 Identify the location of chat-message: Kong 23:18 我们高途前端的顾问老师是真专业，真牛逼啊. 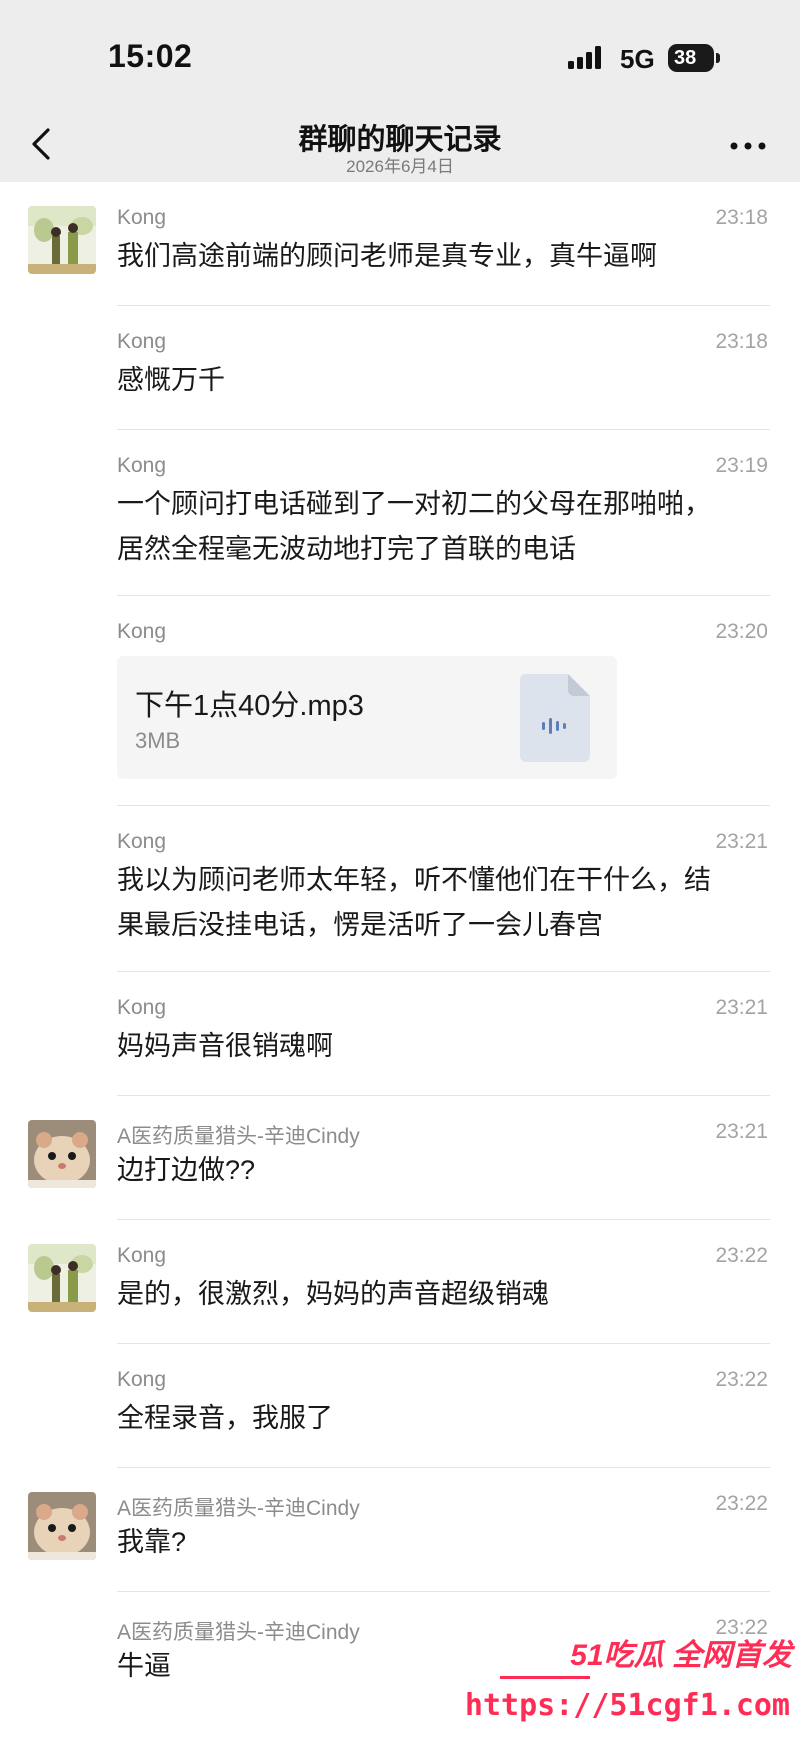
(400, 244).